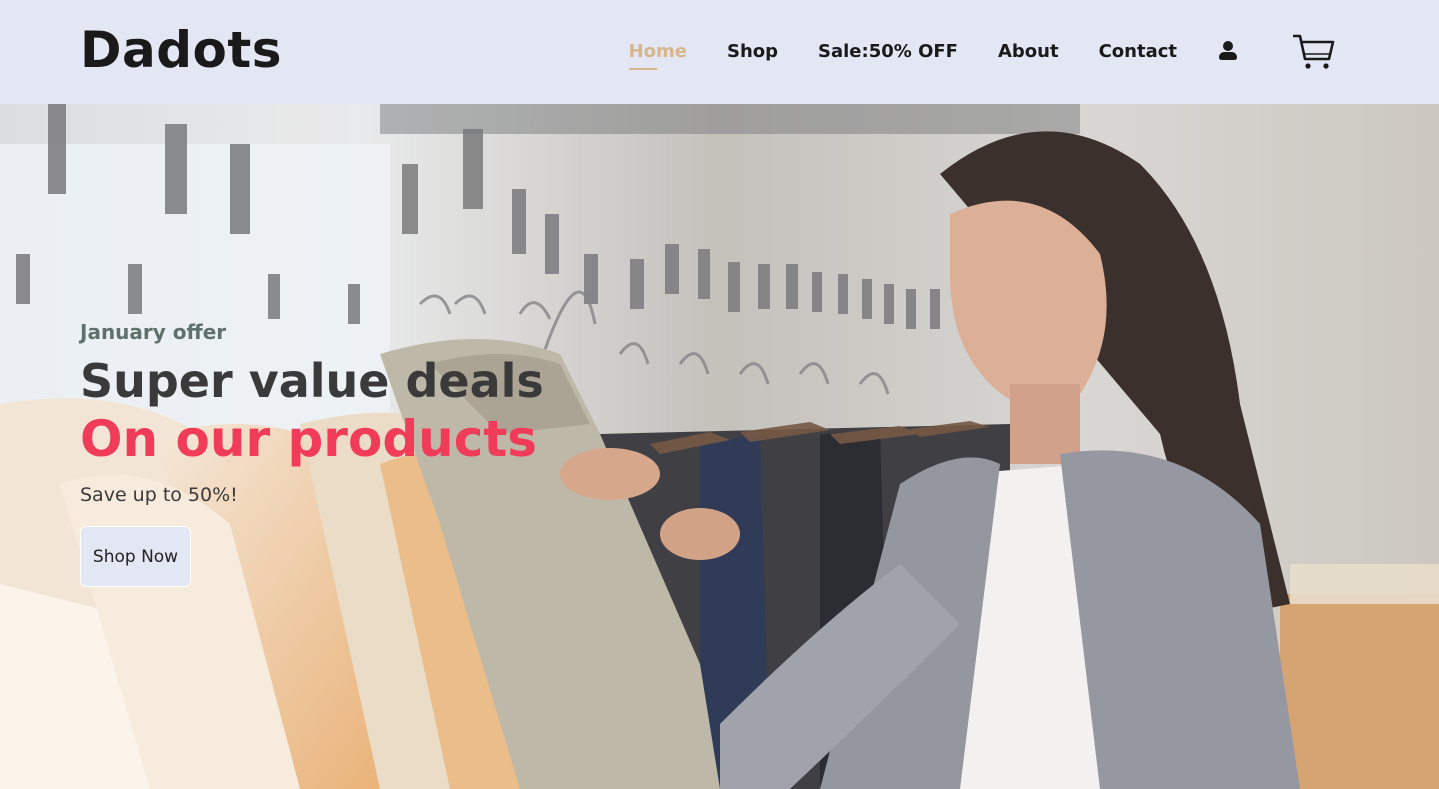 The height and width of the screenshot is (789, 1439). What do you see at coordinates (1028, 52) in the screenshot?
I see `nav-about: About` at bounding box center [1028, 52].